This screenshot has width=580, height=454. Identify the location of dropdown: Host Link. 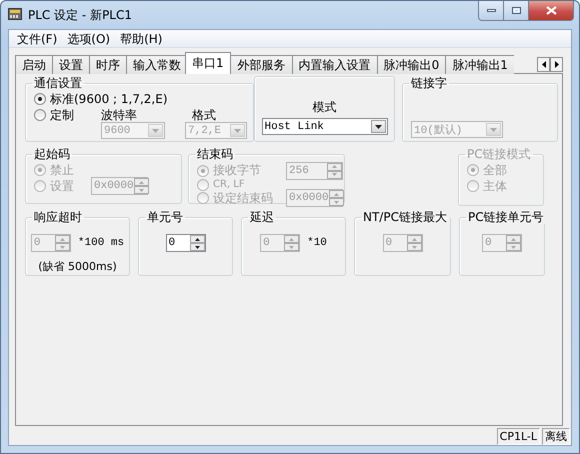
(325, 126).